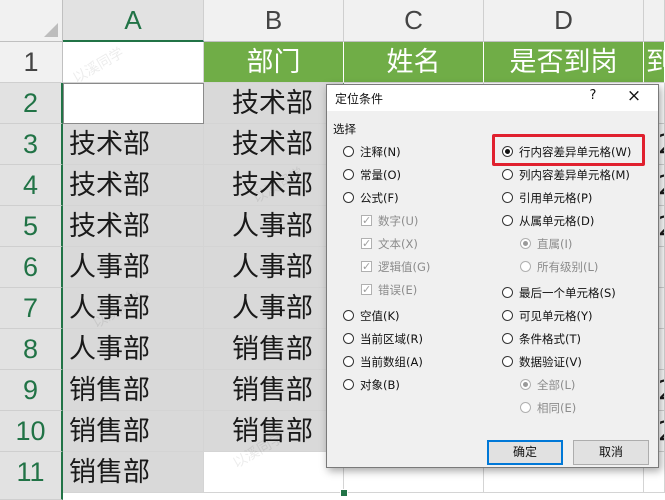  I want to click on dialog-titlebar: 定位条件 ? ×, so click(492, 98).